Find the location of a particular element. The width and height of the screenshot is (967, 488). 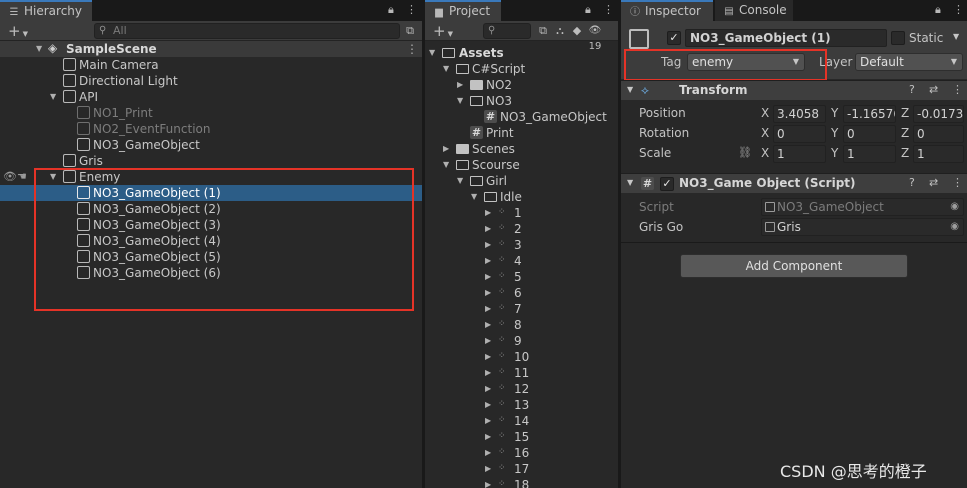

scale-y-field: 1 is located at coordinates (869, 154).